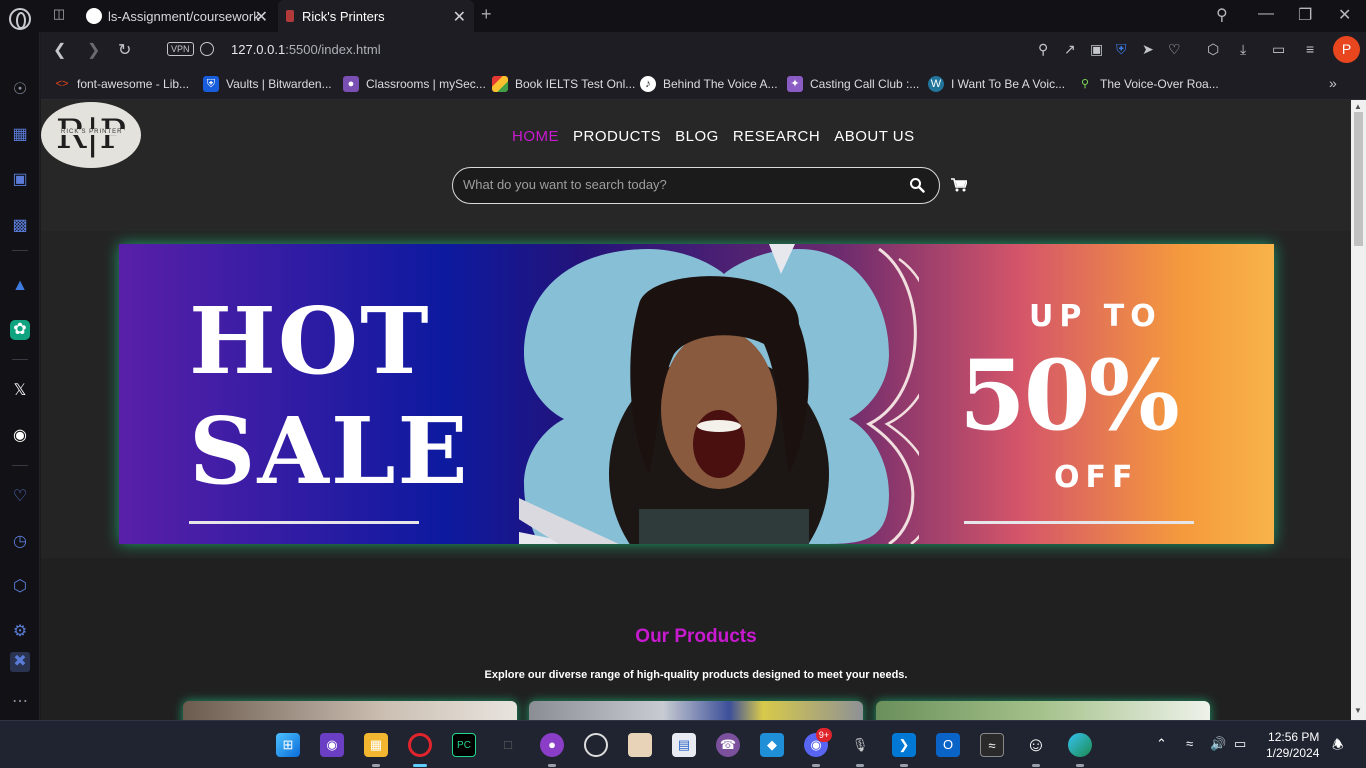  Describe the element at coordinates (1346, 49) in the screenshot. I see `profile-avatar: P` at that location.